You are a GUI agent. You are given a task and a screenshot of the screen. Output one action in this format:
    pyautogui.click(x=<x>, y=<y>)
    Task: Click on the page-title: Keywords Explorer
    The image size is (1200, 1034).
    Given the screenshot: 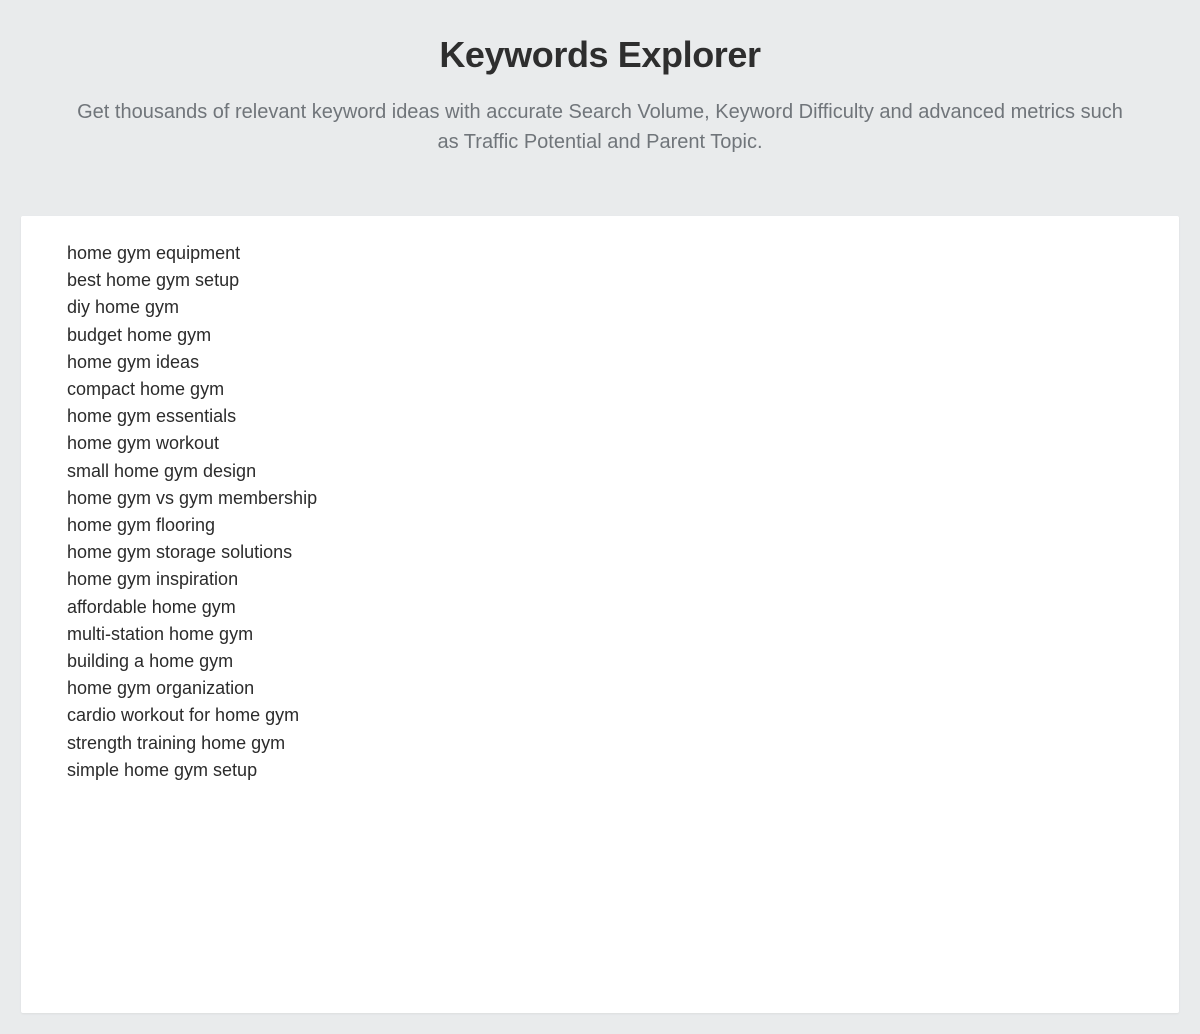 What is the action you would take?
    pyautogui.click(x=600, y=54)
    